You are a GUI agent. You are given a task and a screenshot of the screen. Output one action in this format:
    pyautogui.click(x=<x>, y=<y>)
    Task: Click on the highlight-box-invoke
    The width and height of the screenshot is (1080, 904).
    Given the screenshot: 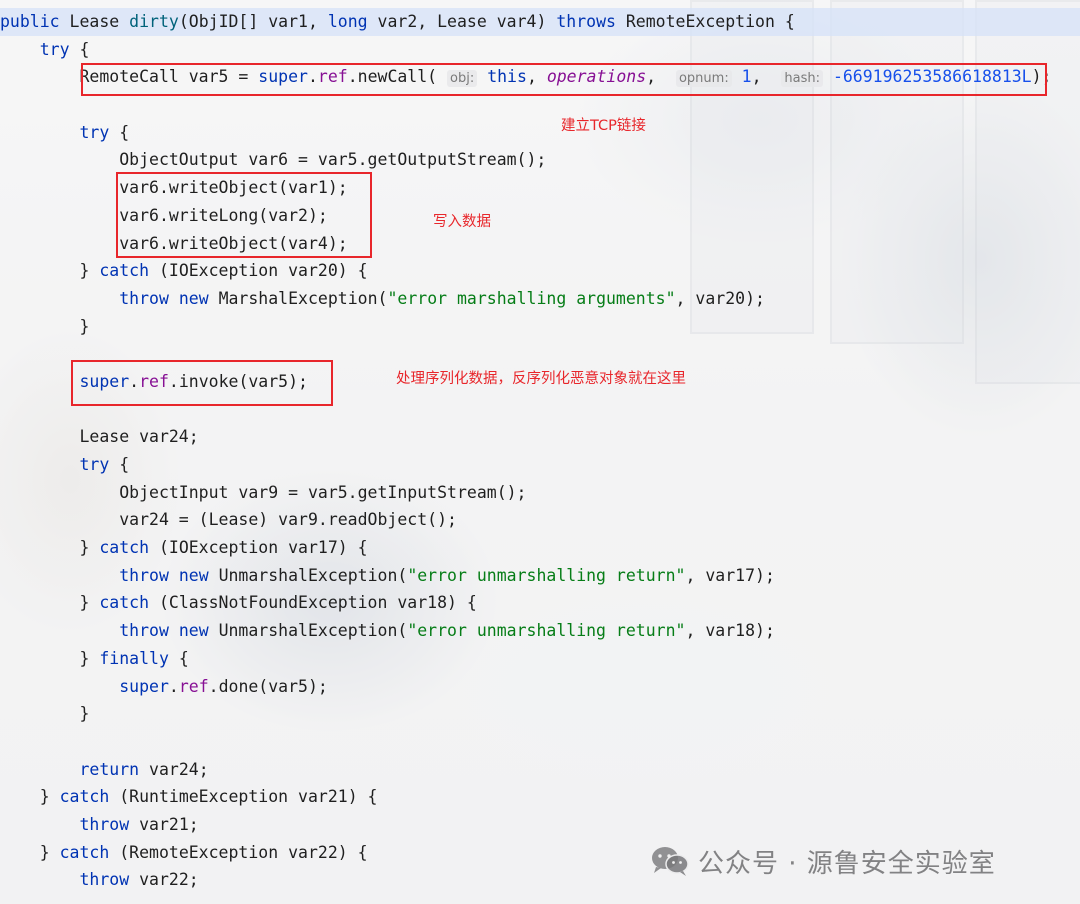 What is the action you would take?
    pyautogui.click(x=202, y=383)
    